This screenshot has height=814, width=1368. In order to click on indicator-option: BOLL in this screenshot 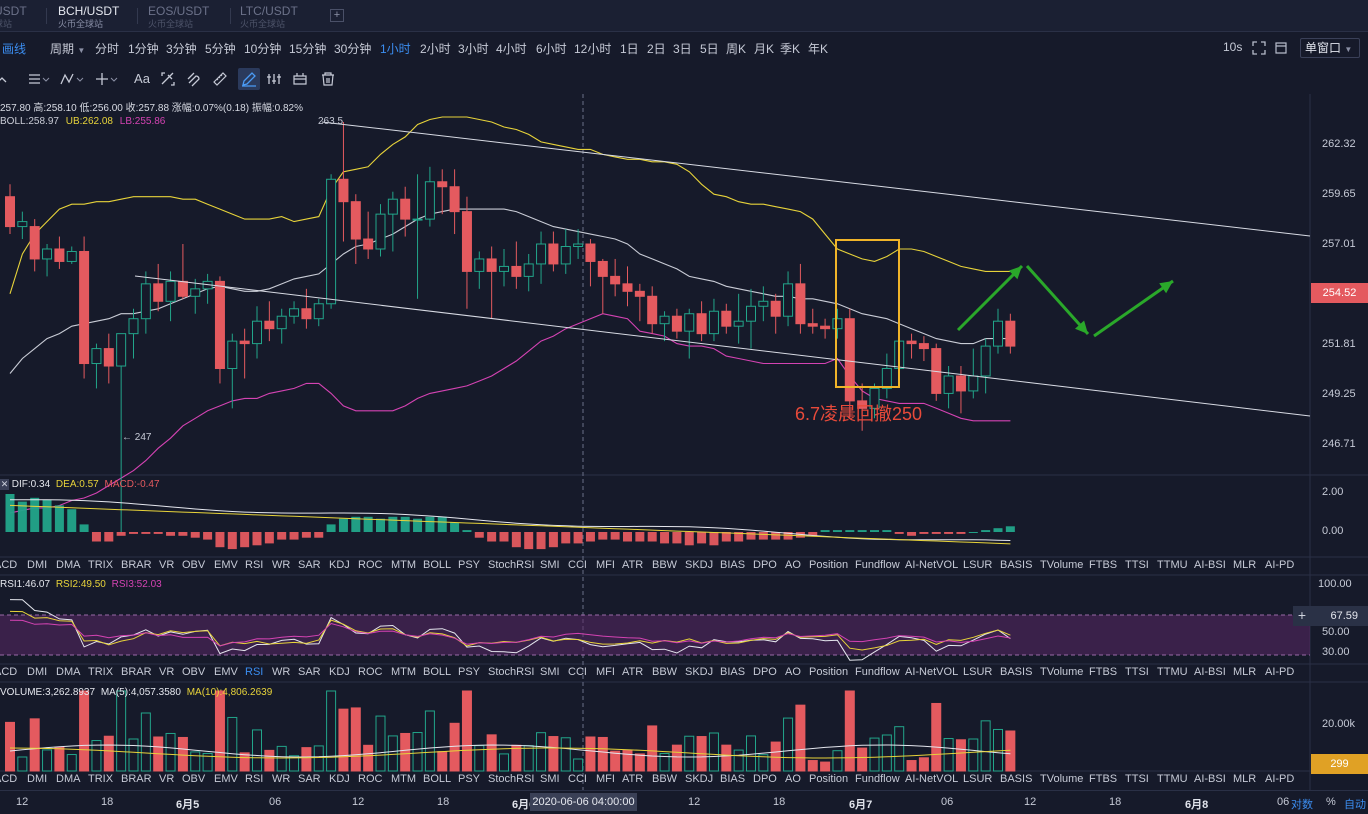, I will do `click(437, 672)`.